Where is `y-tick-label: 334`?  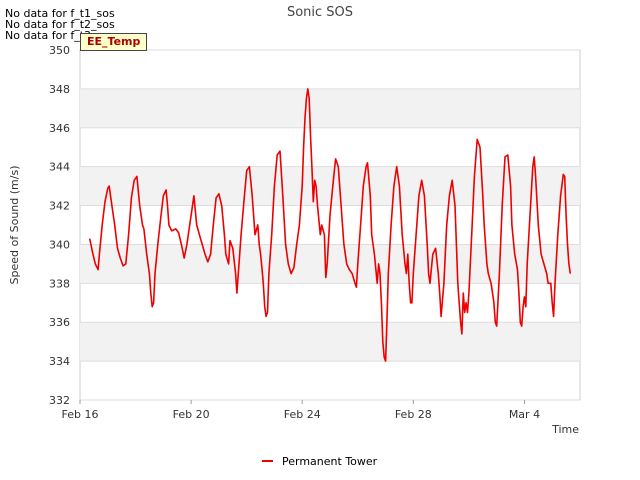 y-tick-label: 334 is located at coordinates (59, 361).